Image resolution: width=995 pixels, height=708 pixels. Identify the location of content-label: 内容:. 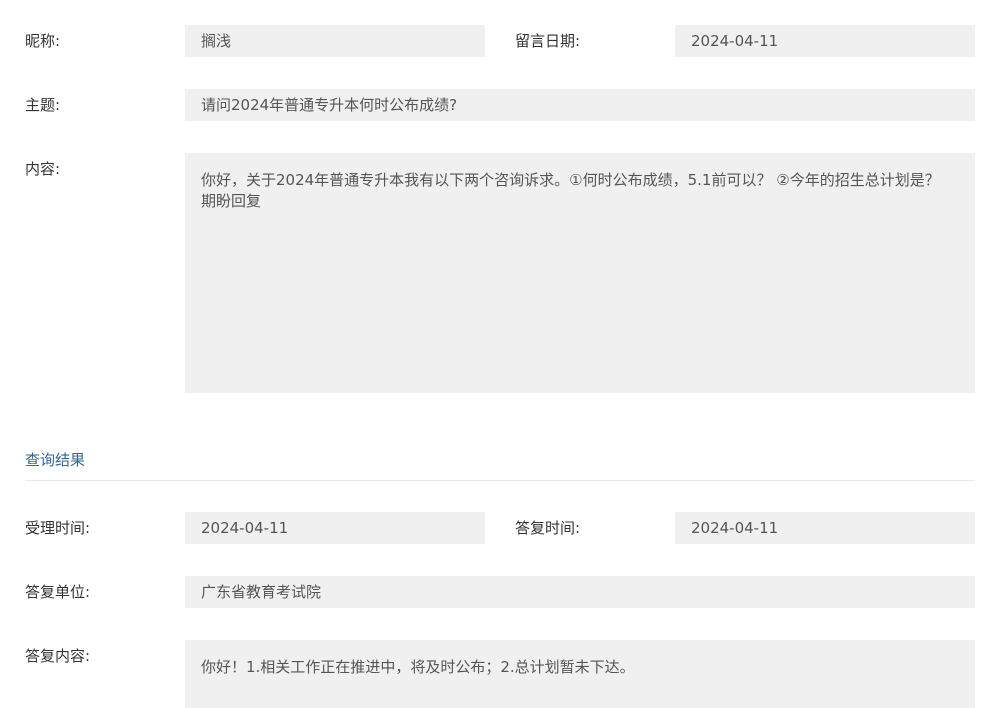
(43, 169).